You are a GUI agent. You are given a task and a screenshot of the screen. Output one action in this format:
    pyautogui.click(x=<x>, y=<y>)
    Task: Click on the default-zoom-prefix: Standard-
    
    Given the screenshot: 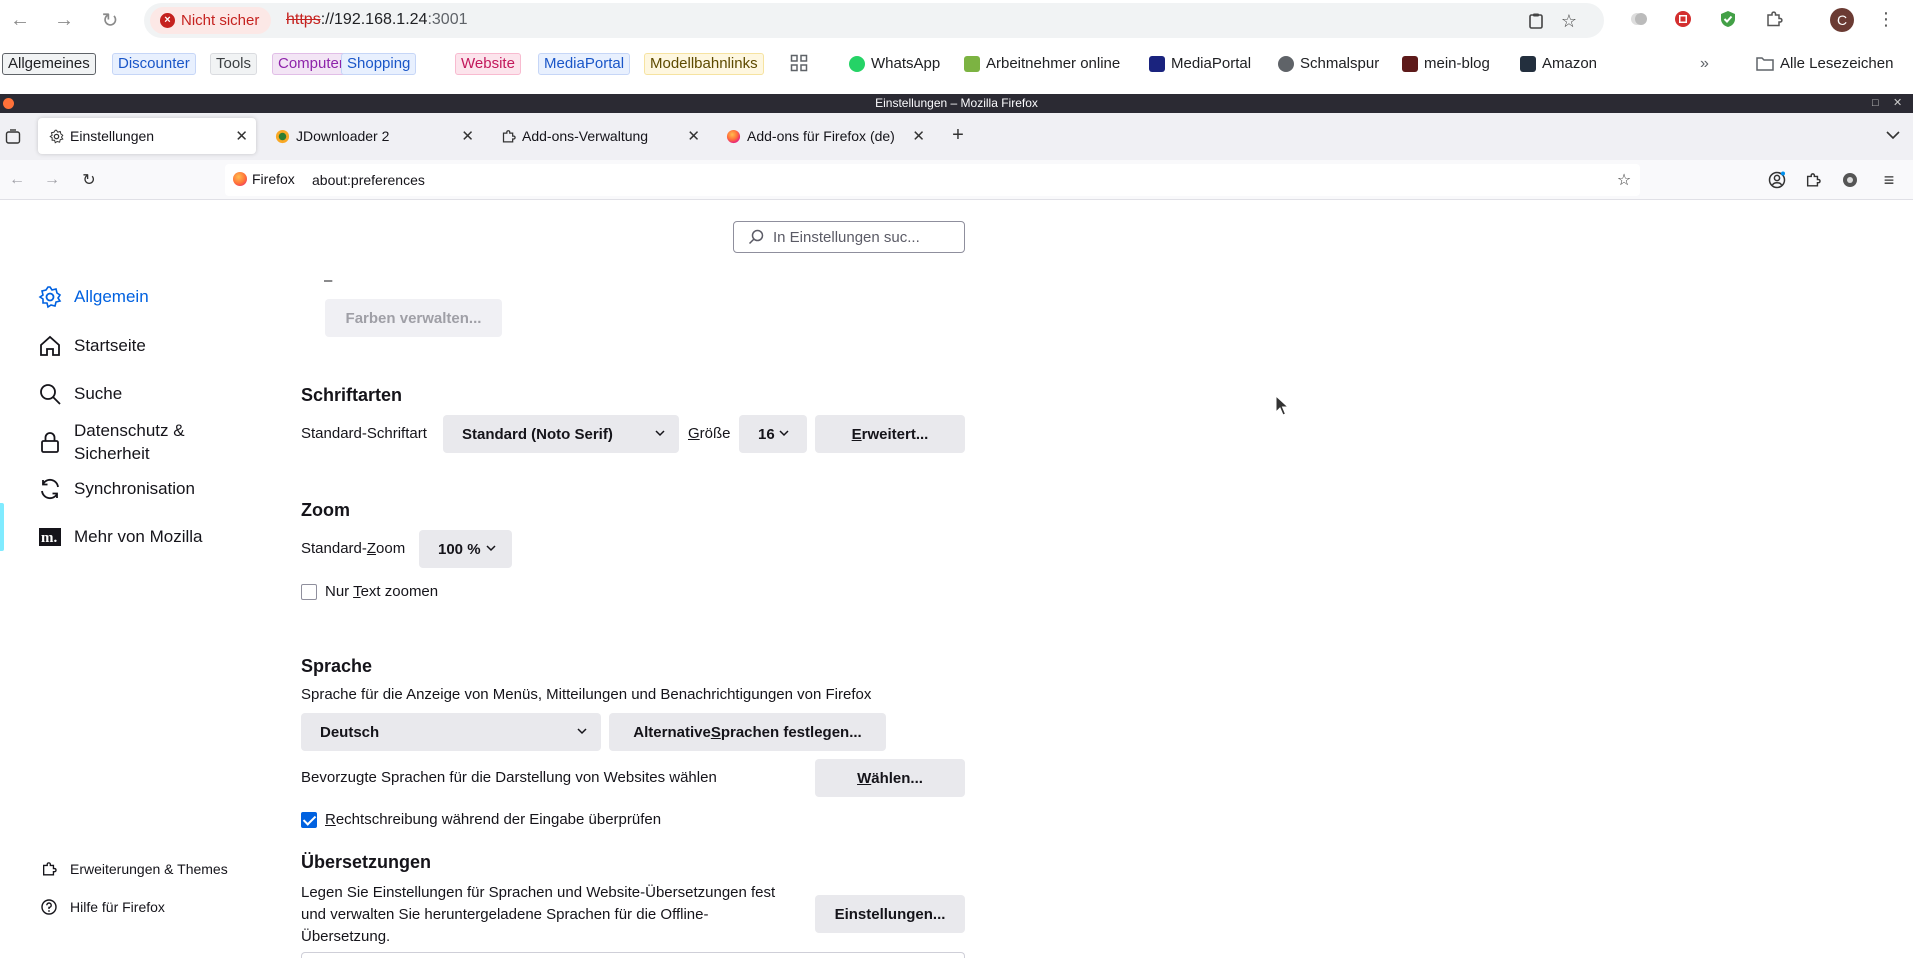 What is the action you would take?
    pyautogui.click(x=334, y=548)
    